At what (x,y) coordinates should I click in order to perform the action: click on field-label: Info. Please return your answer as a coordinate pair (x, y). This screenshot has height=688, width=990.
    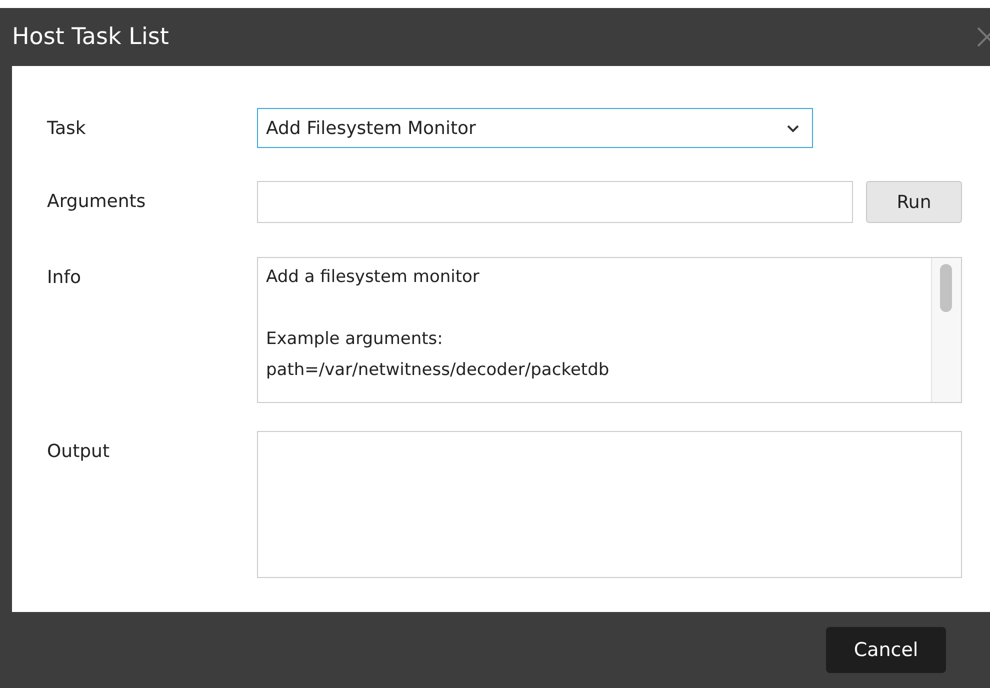
    Looking at the image, I should click on (64, 277).